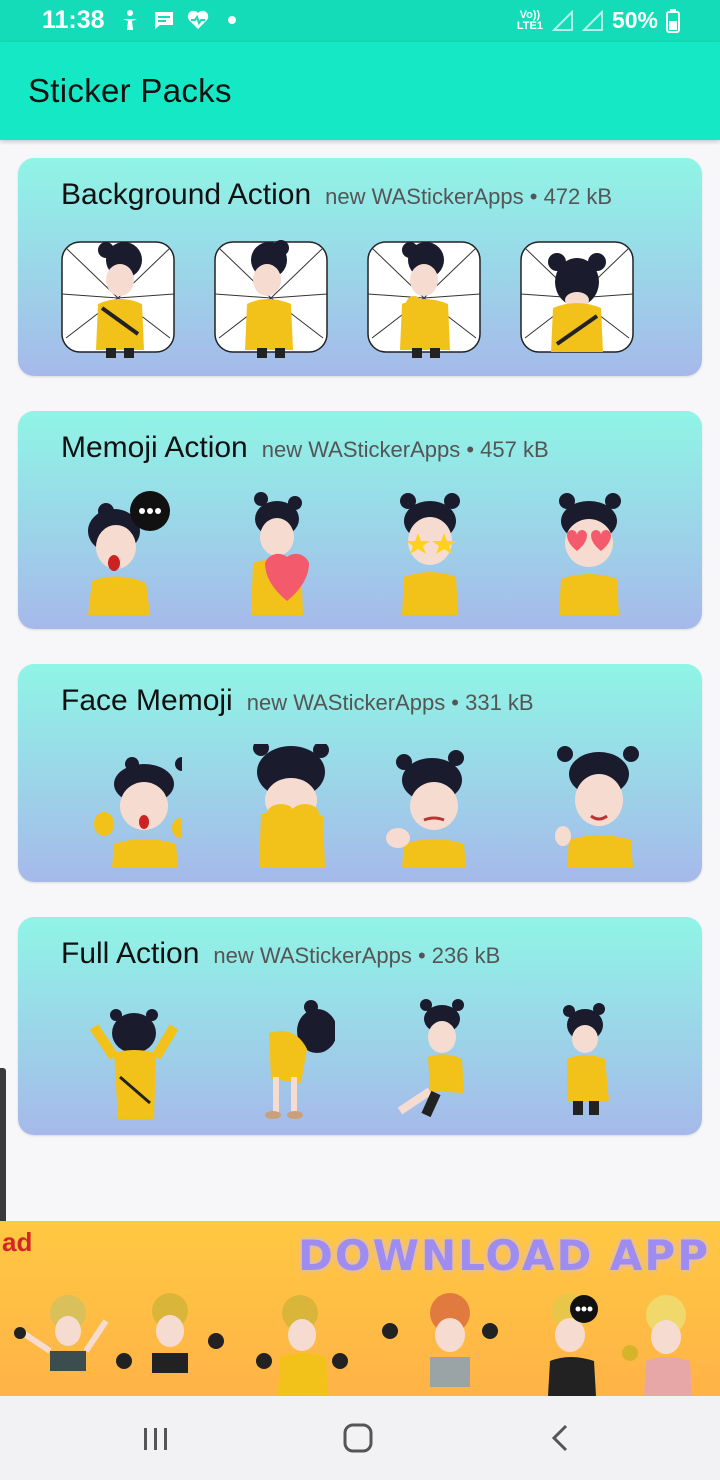  I want to click on dot-icon, so click(232, 20).